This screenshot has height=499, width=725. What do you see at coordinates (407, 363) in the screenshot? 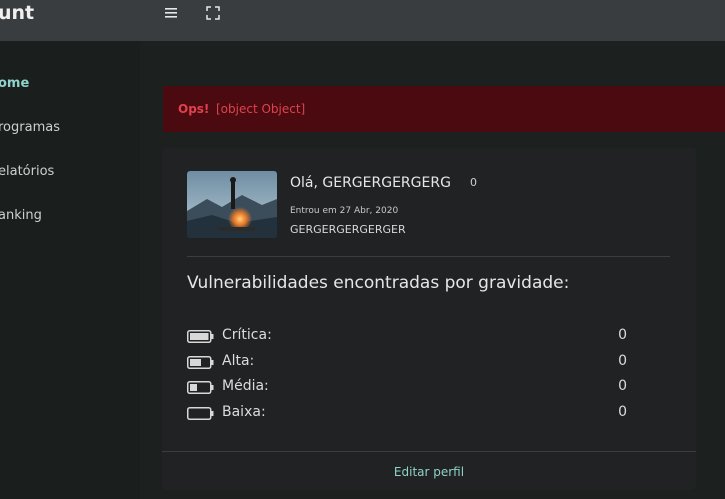
I see `vulnerability-row-alta: Alta: 0` at bounding box center [407, 363].